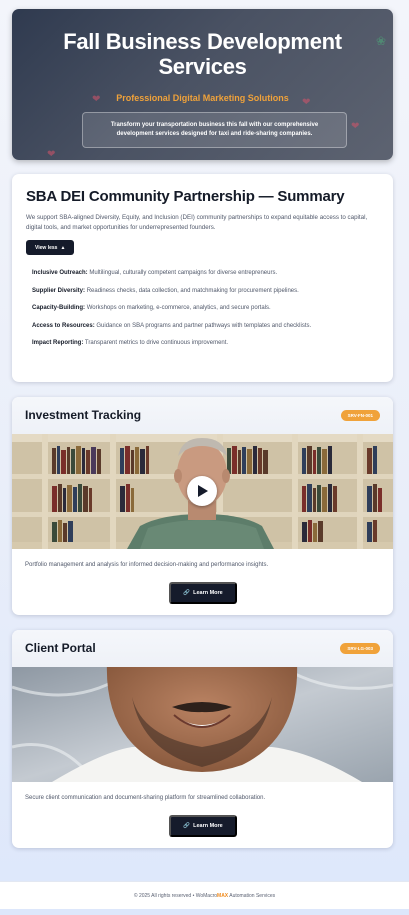  I want to click on summary-item-label: Inclusive Outreach:, so click(60, 273).